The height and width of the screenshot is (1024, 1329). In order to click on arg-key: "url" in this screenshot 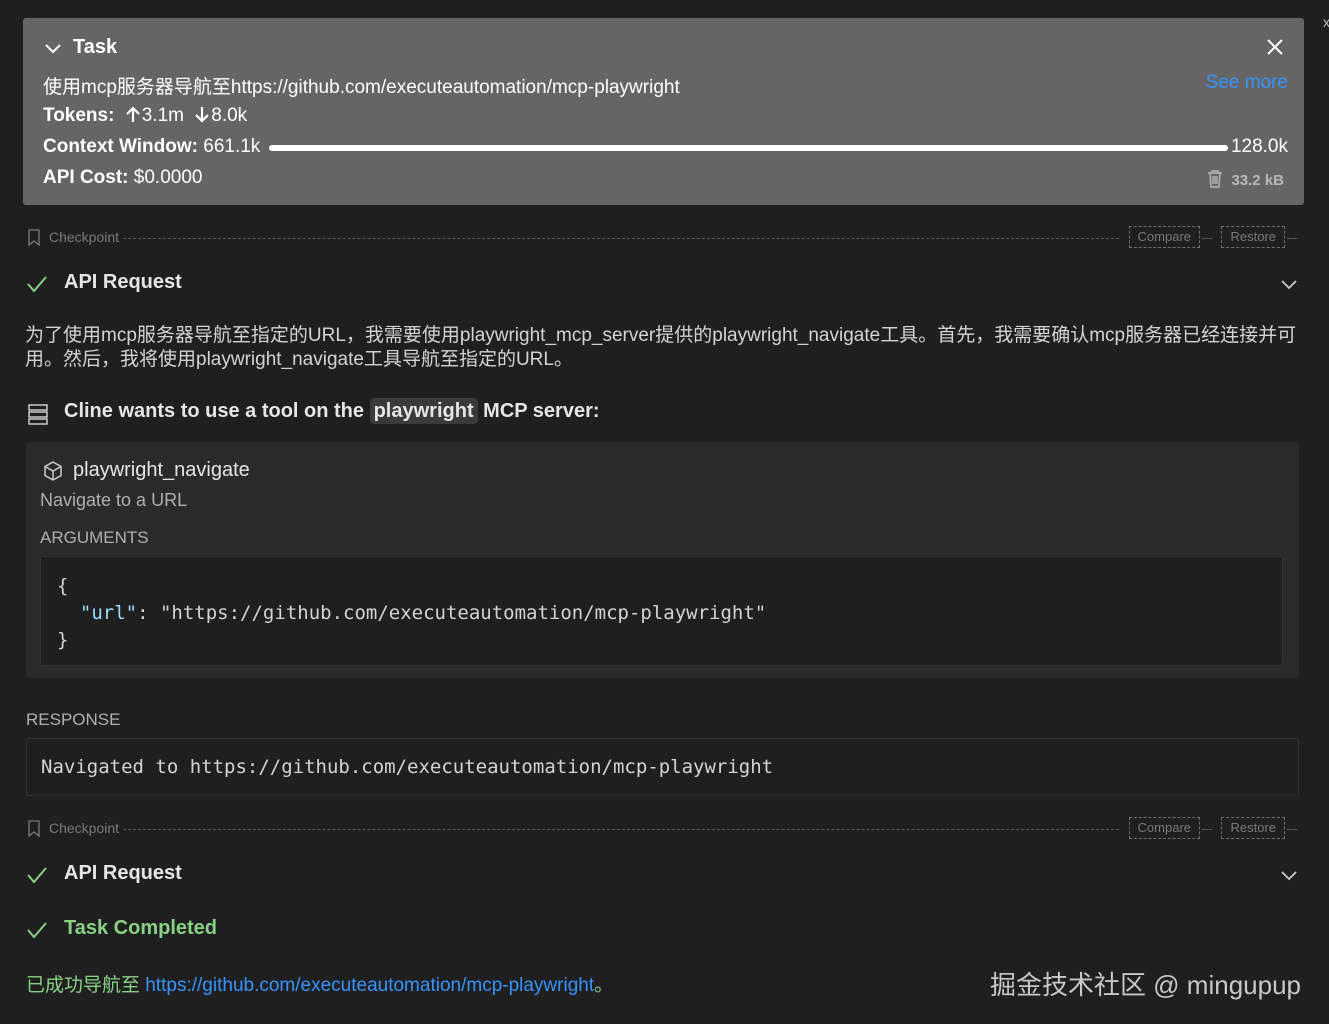, I will do `click(108, 613)`.